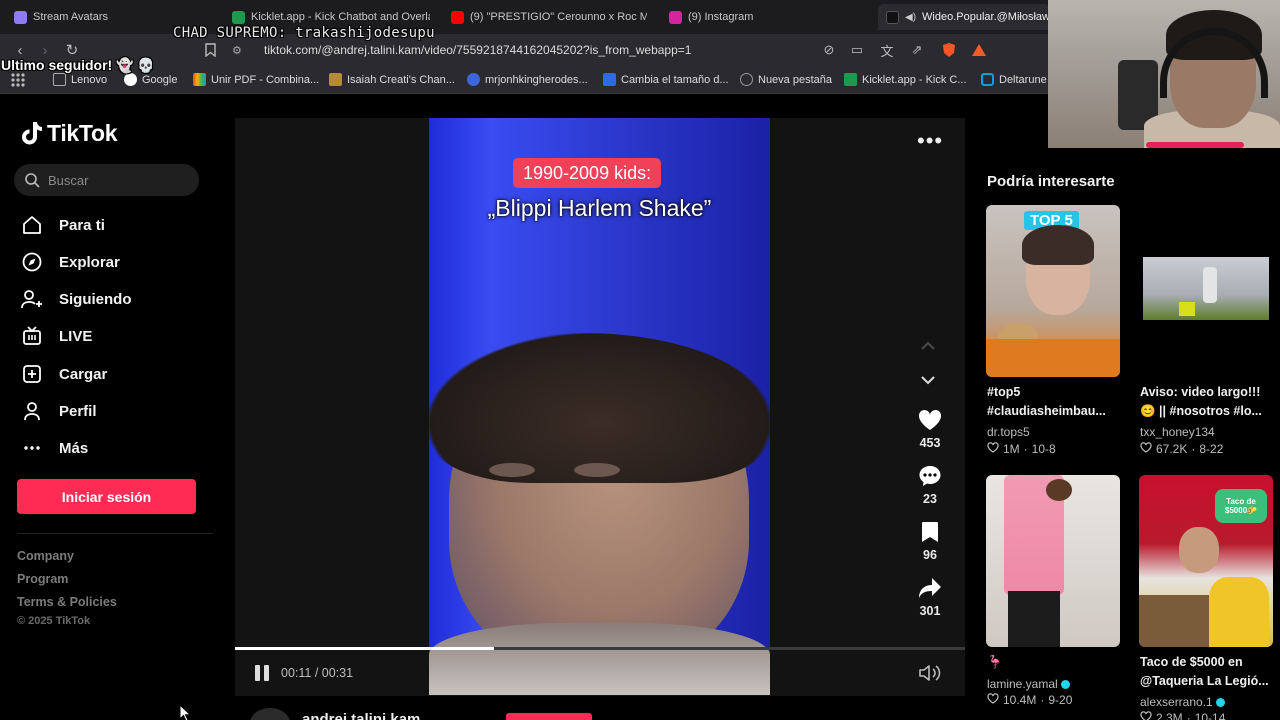 The image size is (1280, 720). Describe the element at coordinates (600, 648) in the screenshot. I see `video-progress-bar` at that location.